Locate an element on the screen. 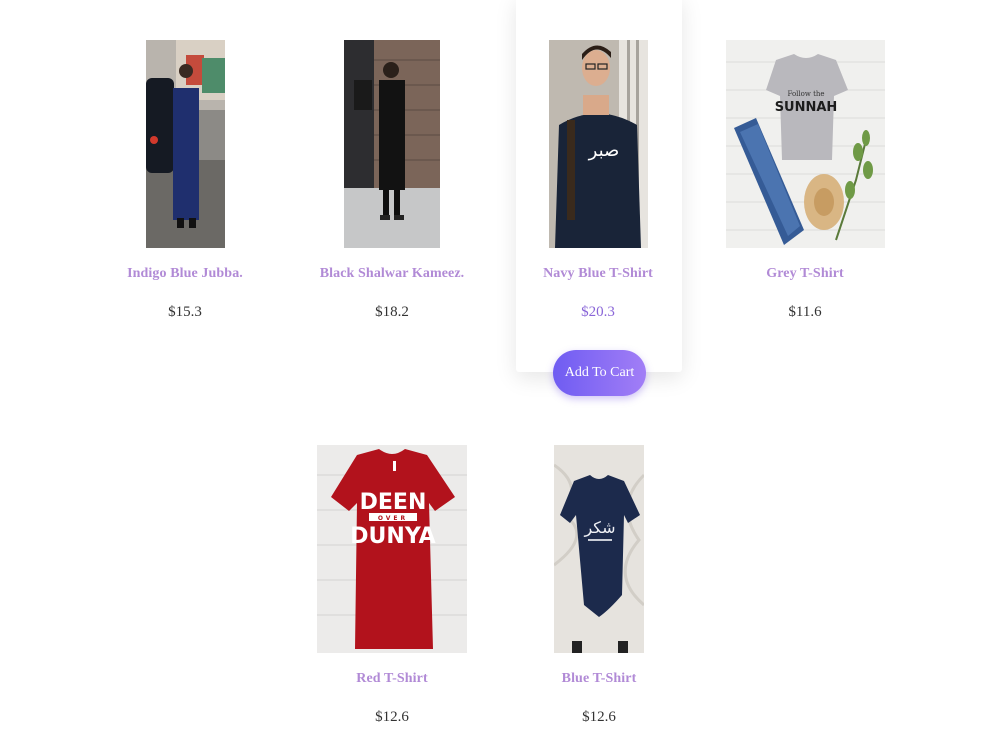 The width and height of the screenshot is (1000, 750). product-price: $20.3 is located at coordinates (598, 312).